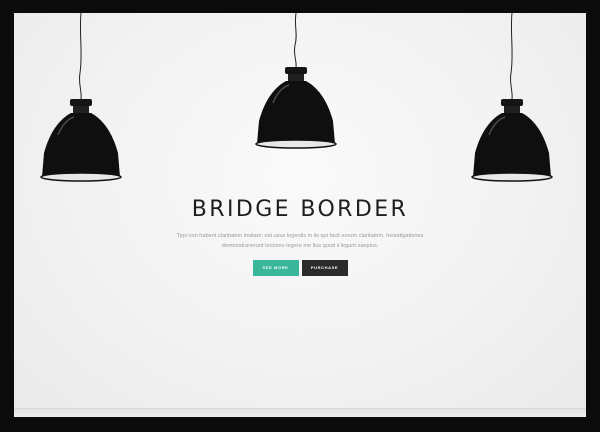  What do you see at coordinates (275, 268) in the screenshot?
I see `see-more-button: SEE MORE` at bounding box center [275, 268].